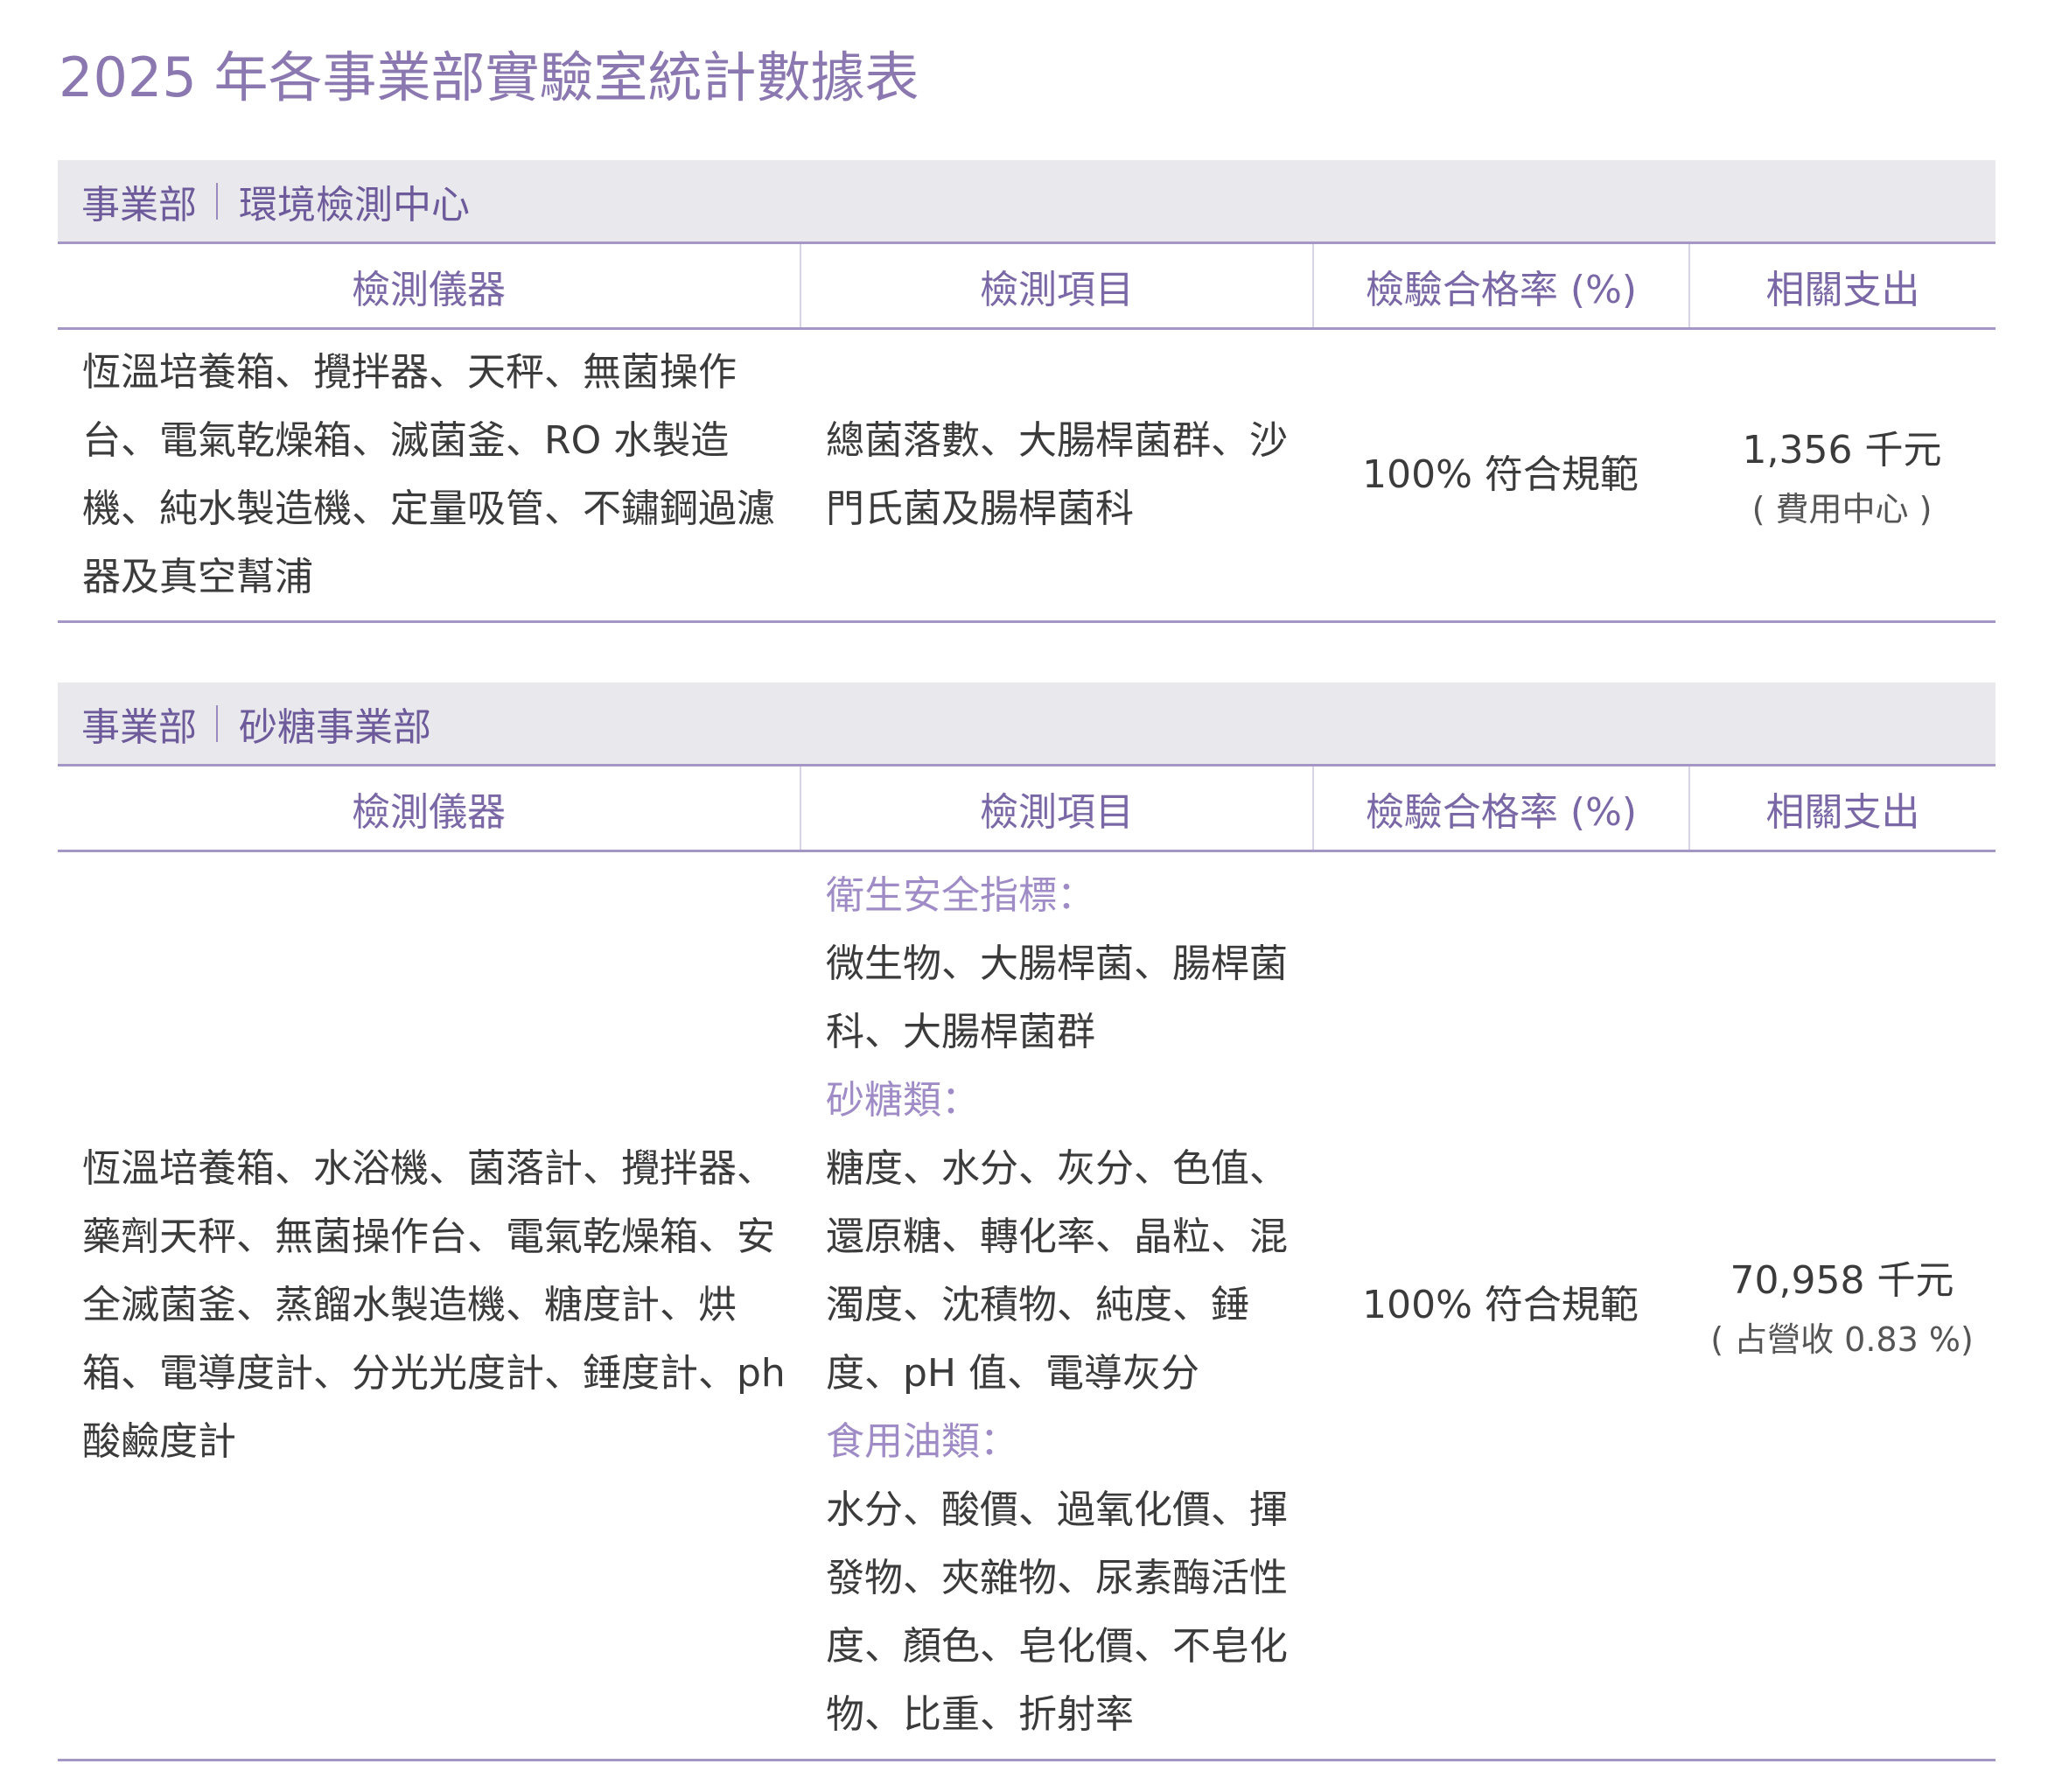  What do you see at coordinates (960, 895) in the screenshot?
I see `category-label-hygiene: 衛生安全指標：` at bounding box center [960, 895].